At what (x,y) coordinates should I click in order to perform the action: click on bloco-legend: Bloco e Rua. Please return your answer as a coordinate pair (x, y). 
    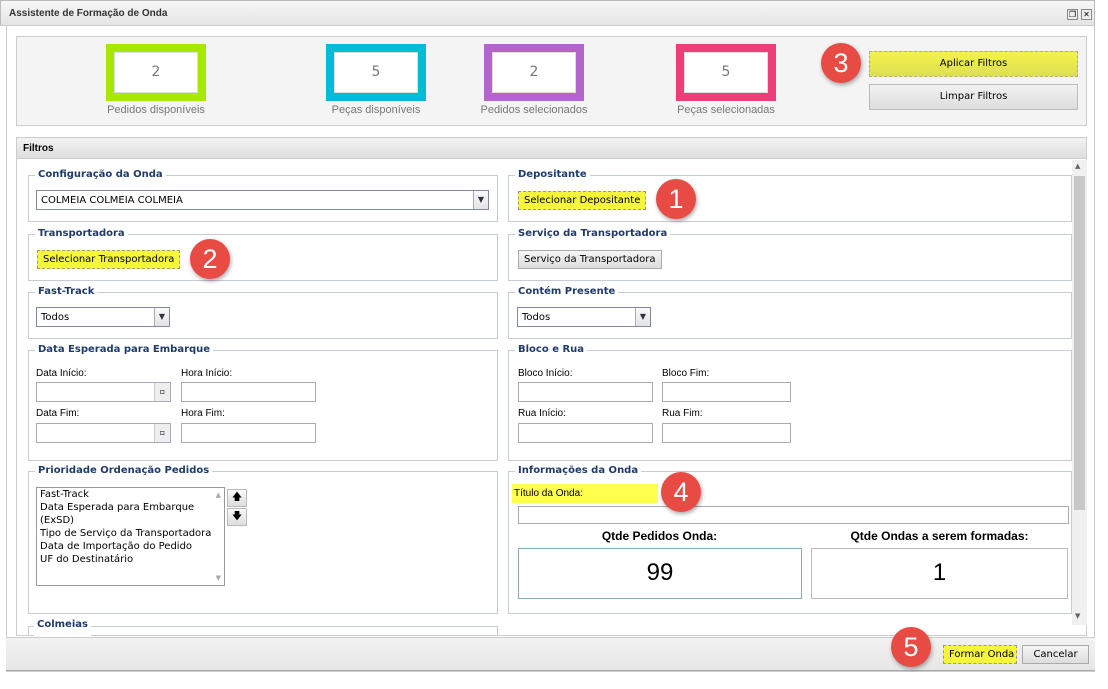
    Looking at the image, I should click on (551, 349).